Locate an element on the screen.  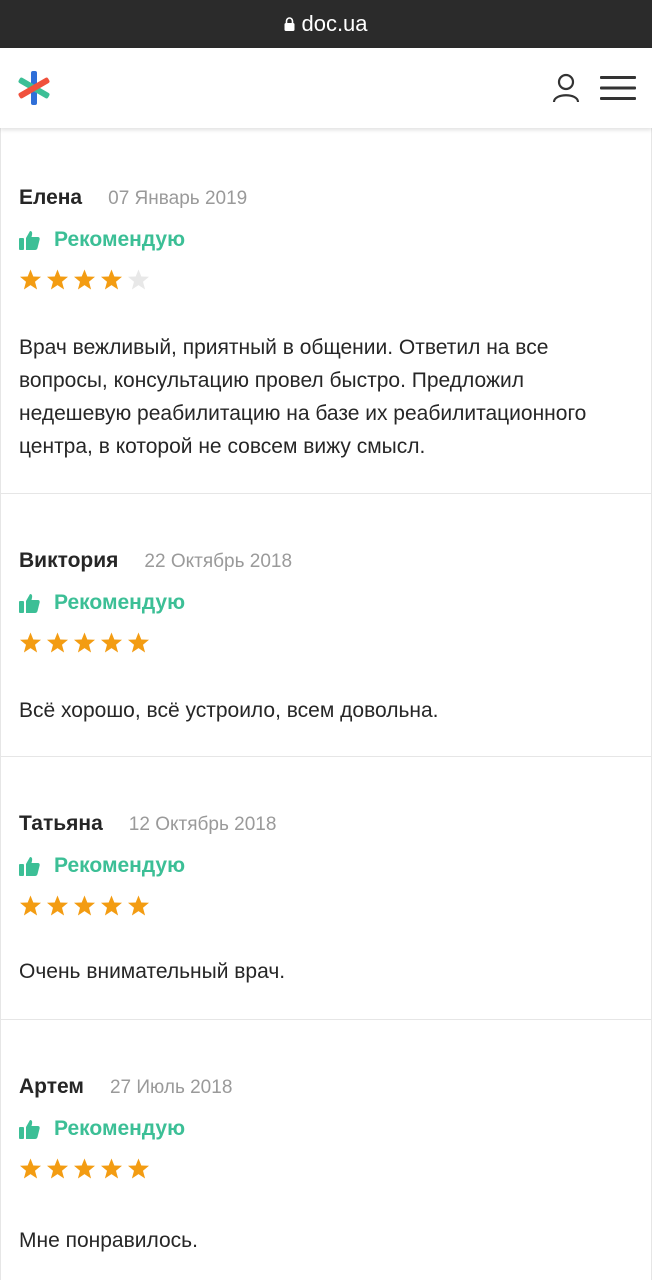
site-header is located at coordinates (326, 88).